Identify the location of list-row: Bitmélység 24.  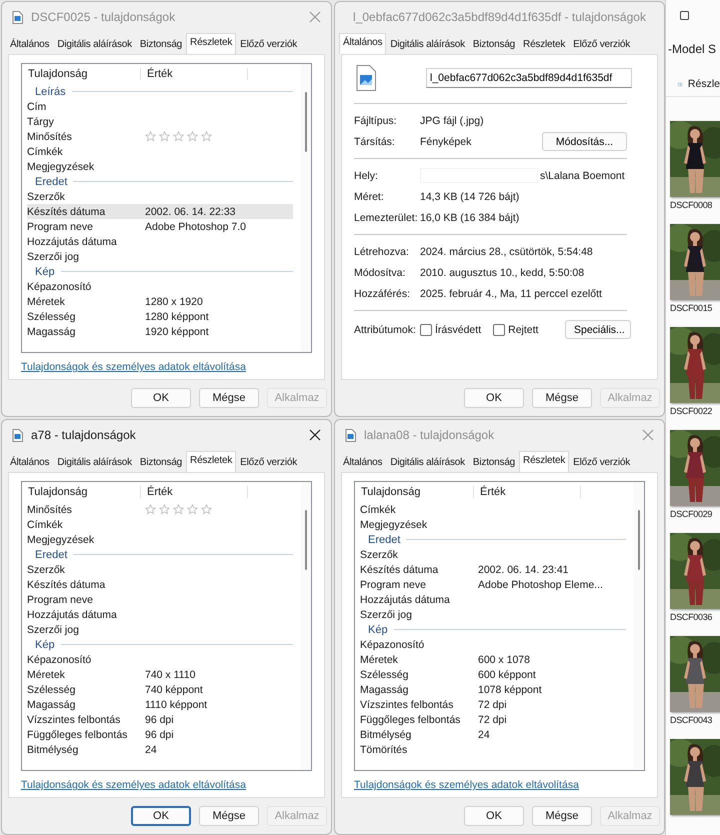
(493, 734).